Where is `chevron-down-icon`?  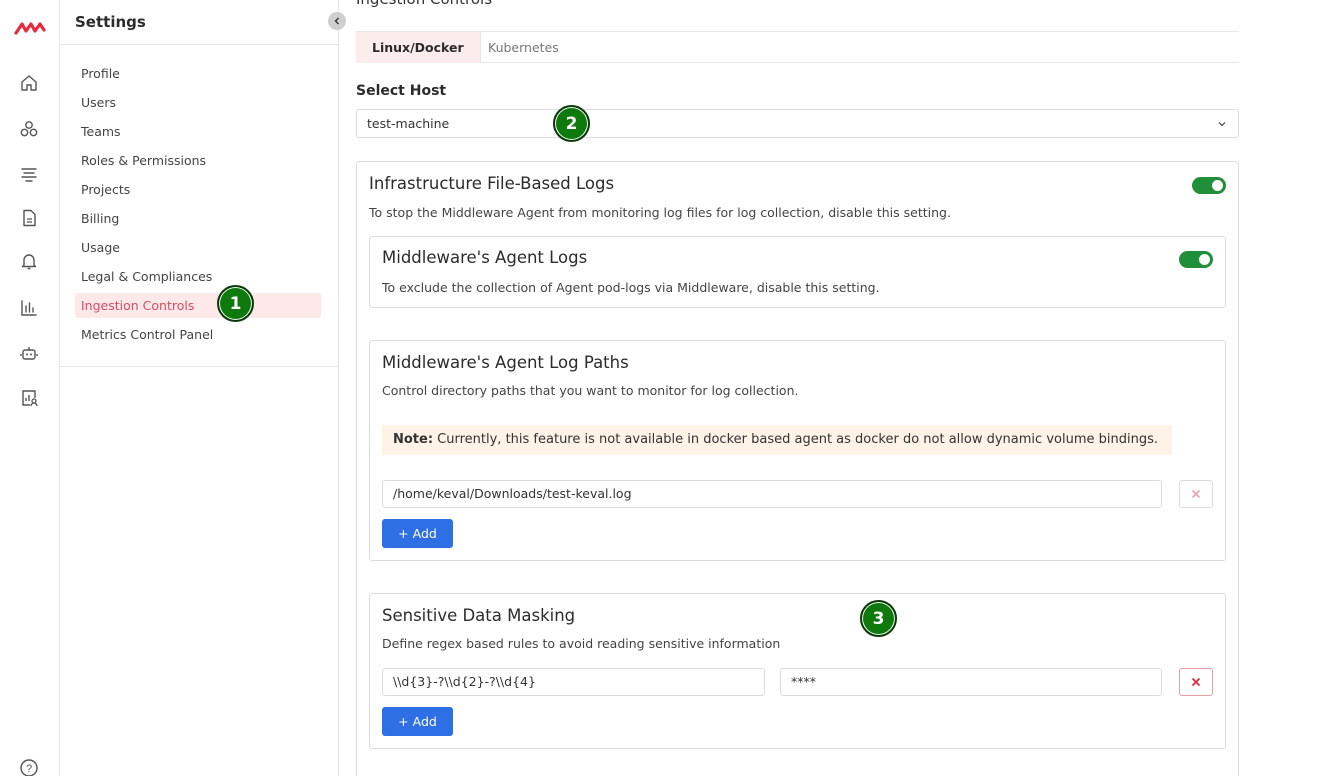
chevron-down-icon is located at coordinates (1222, 124).